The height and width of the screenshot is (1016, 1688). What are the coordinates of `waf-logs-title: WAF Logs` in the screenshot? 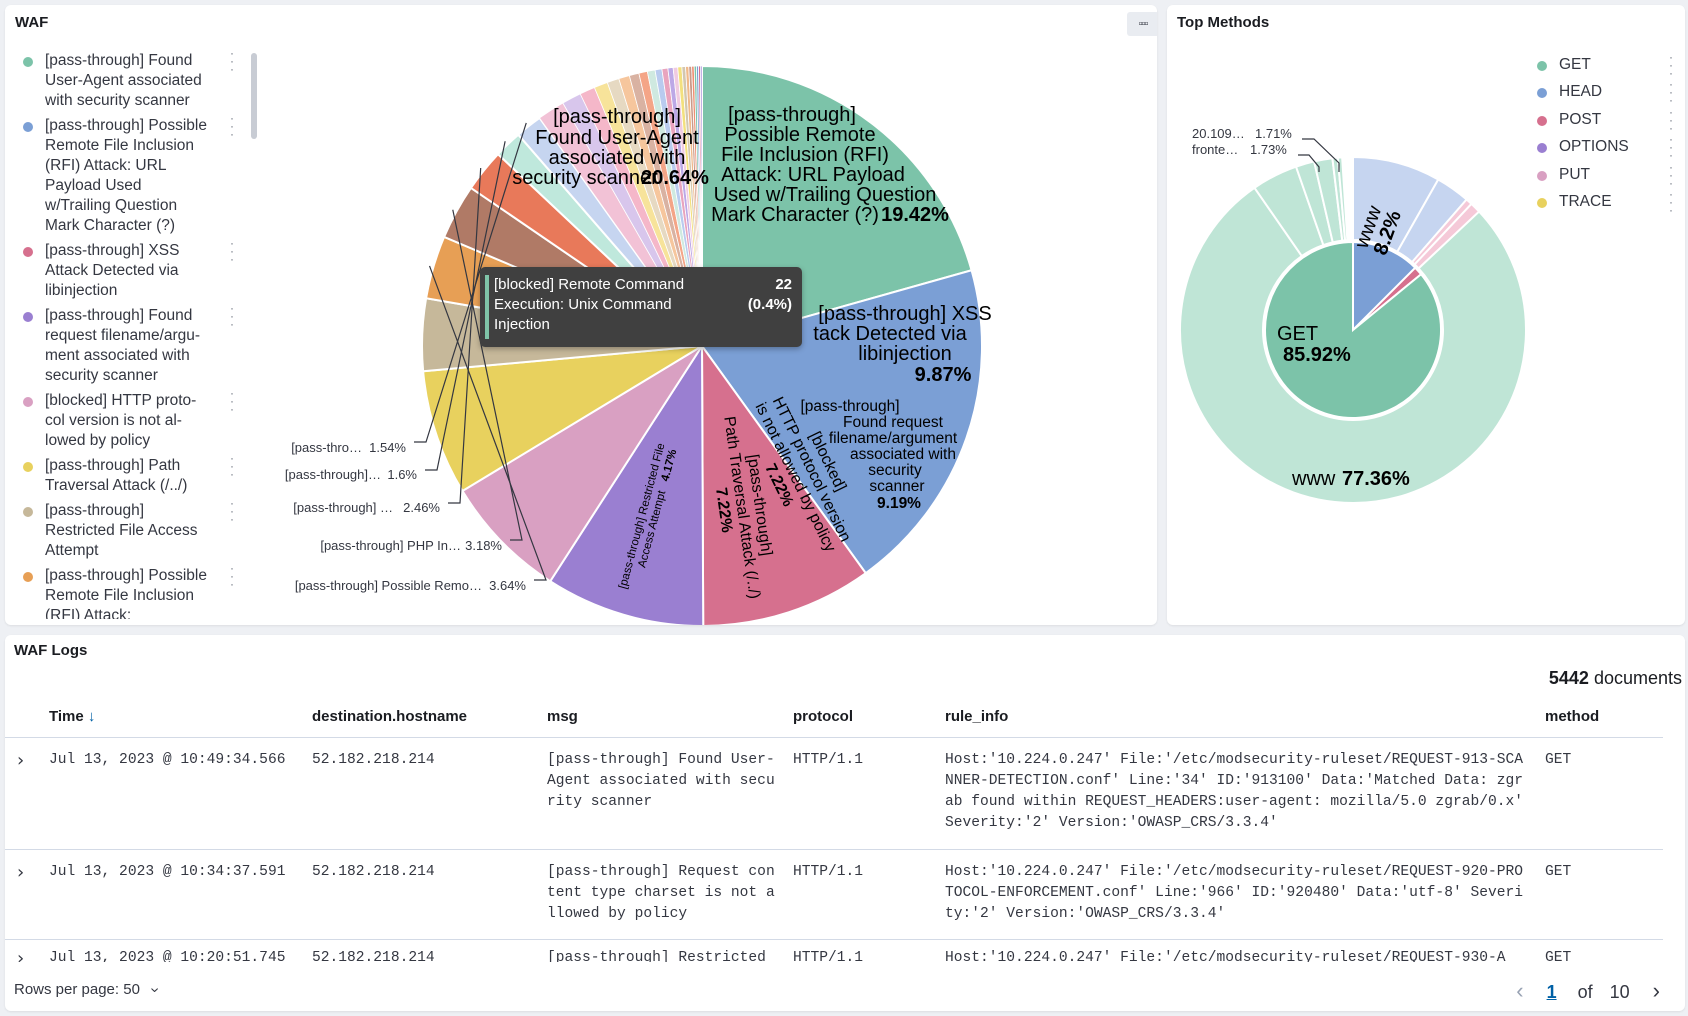 It's located at (51, 650).